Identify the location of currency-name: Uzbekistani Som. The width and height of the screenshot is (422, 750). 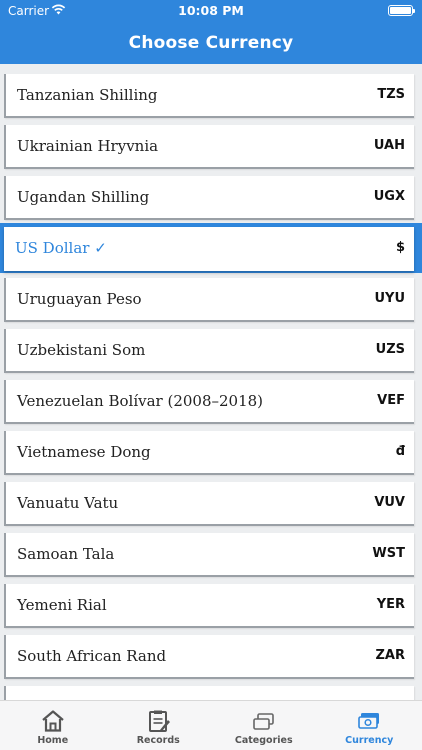
(81, 350).